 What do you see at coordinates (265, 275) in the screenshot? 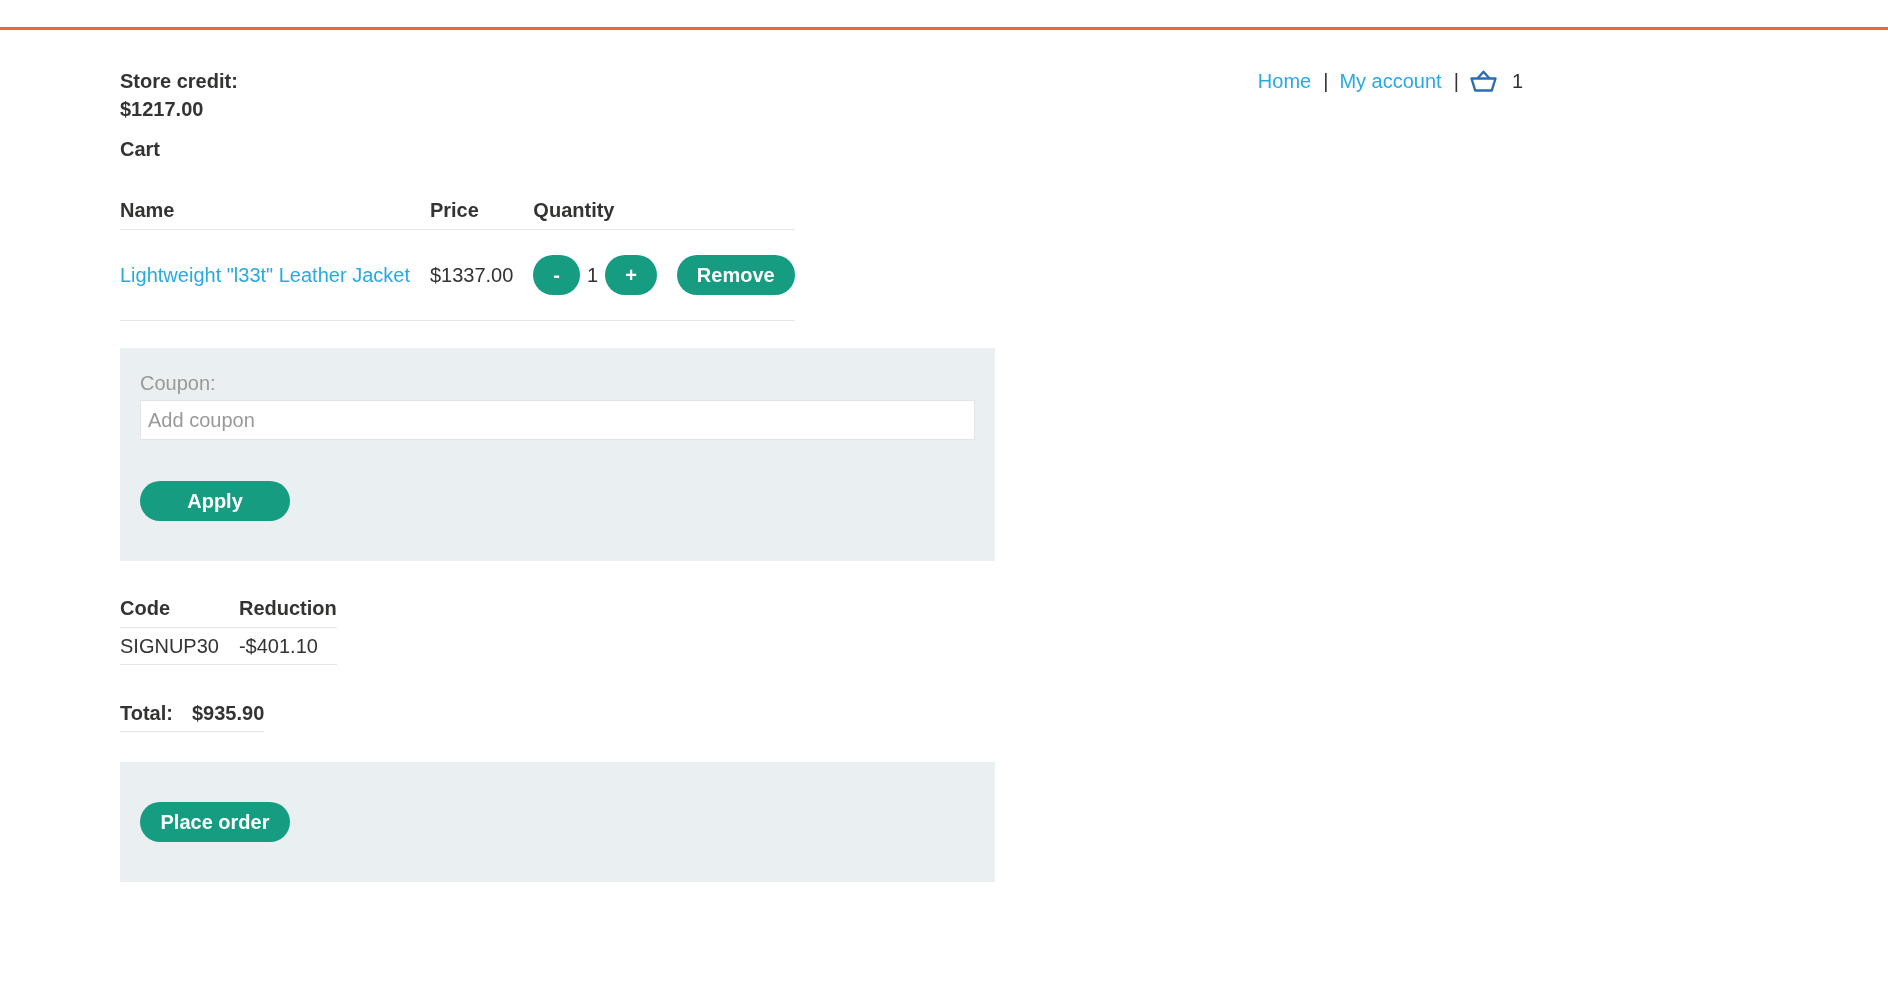
I see `product-link: Lightweight "l33t" Leather Jacket` at bounding box center [265, 275].